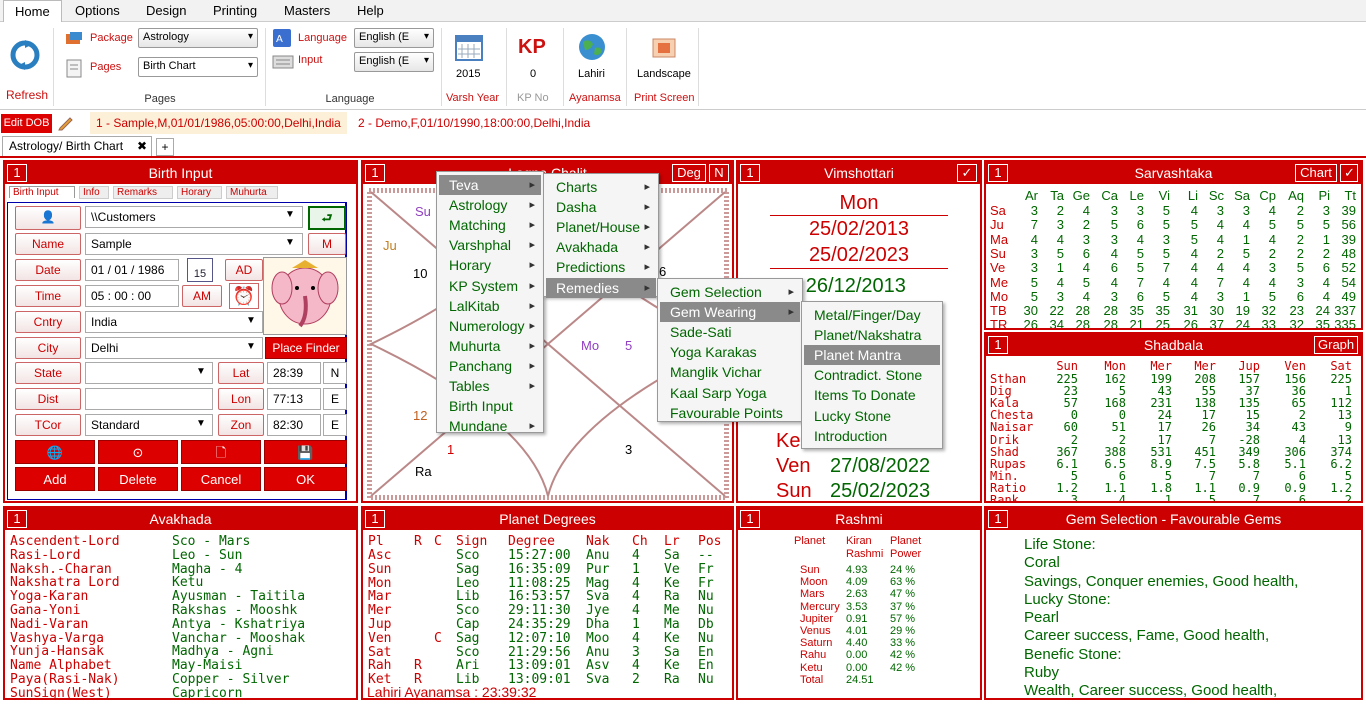 This screenshot has width=1366, height=706. Describe the element at coordinates (872, 335) in the screenshot. I see `menu-item-planet-nakshatra: Planet/Nakshatra` at that location.